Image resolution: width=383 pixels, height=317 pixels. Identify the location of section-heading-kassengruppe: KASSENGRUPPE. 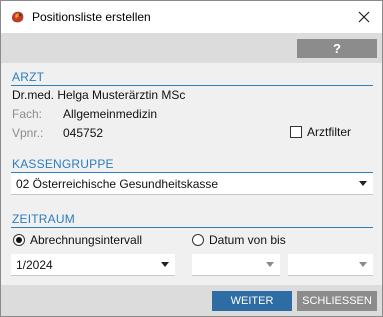
(63, 164).